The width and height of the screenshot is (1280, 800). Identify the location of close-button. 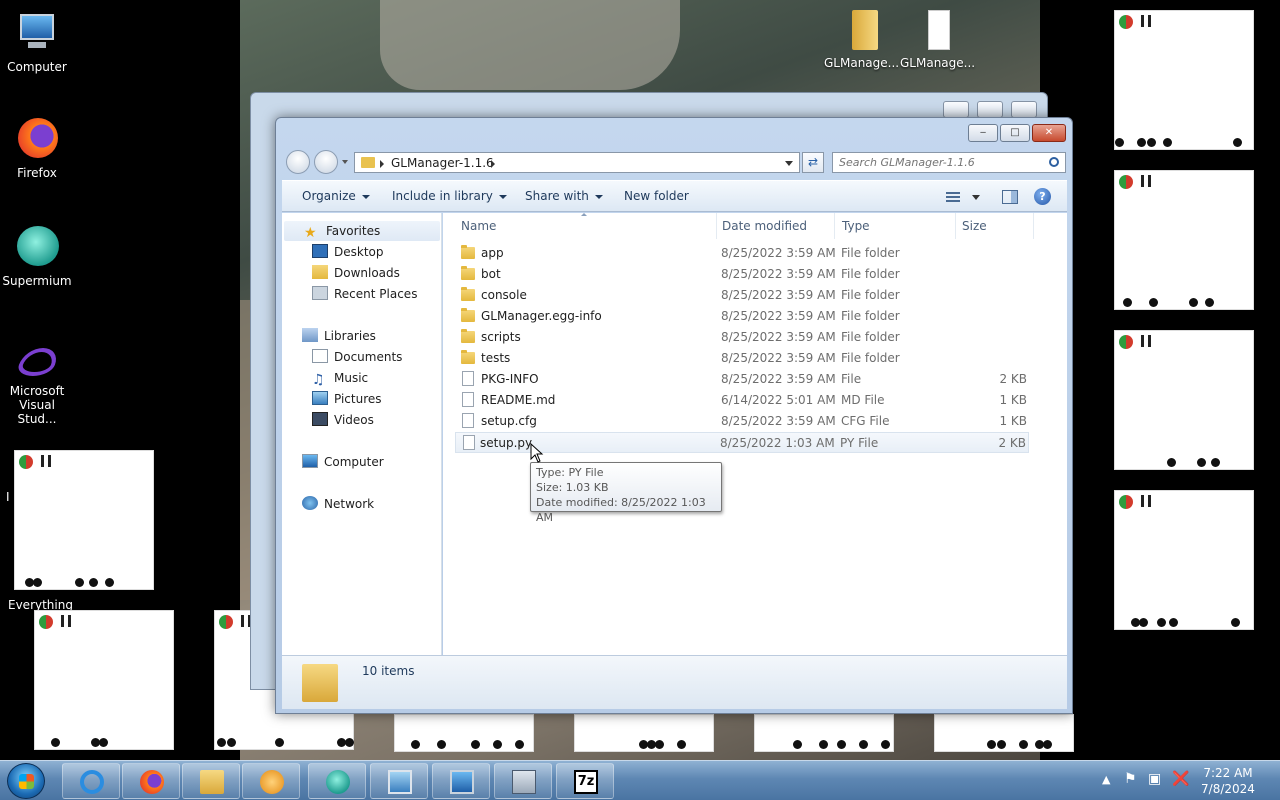
(1024, 109).